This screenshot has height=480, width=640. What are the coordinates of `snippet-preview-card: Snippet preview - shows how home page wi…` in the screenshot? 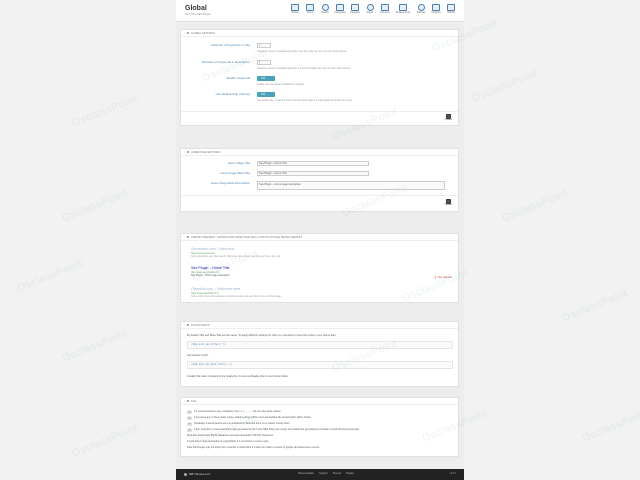 It's located at (319, 268).